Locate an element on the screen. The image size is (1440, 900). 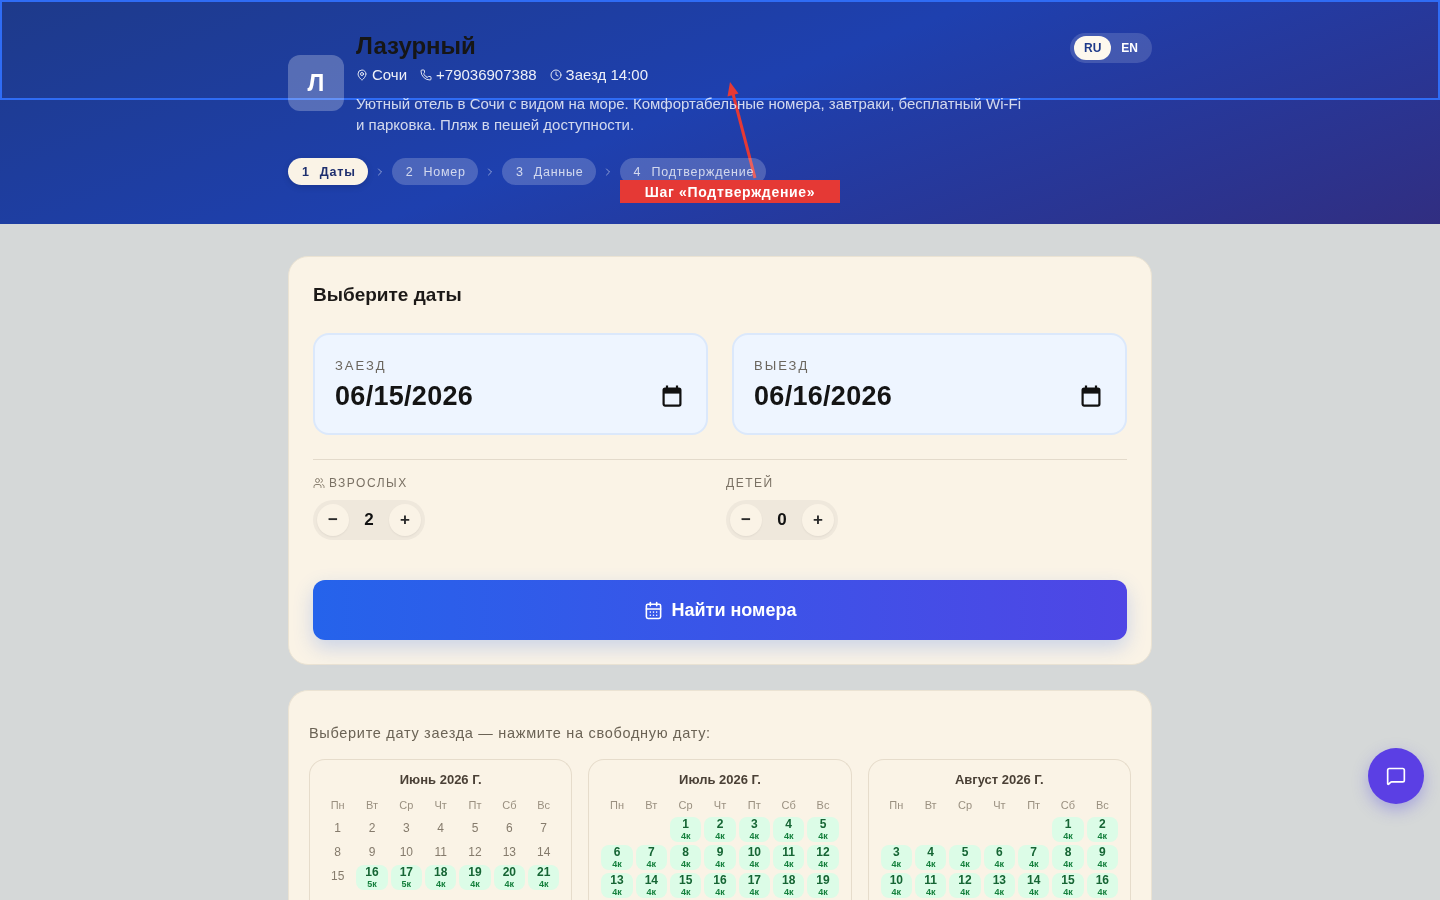
checkin-time: Заезд 14:00 is located at coordinates (606, 75).